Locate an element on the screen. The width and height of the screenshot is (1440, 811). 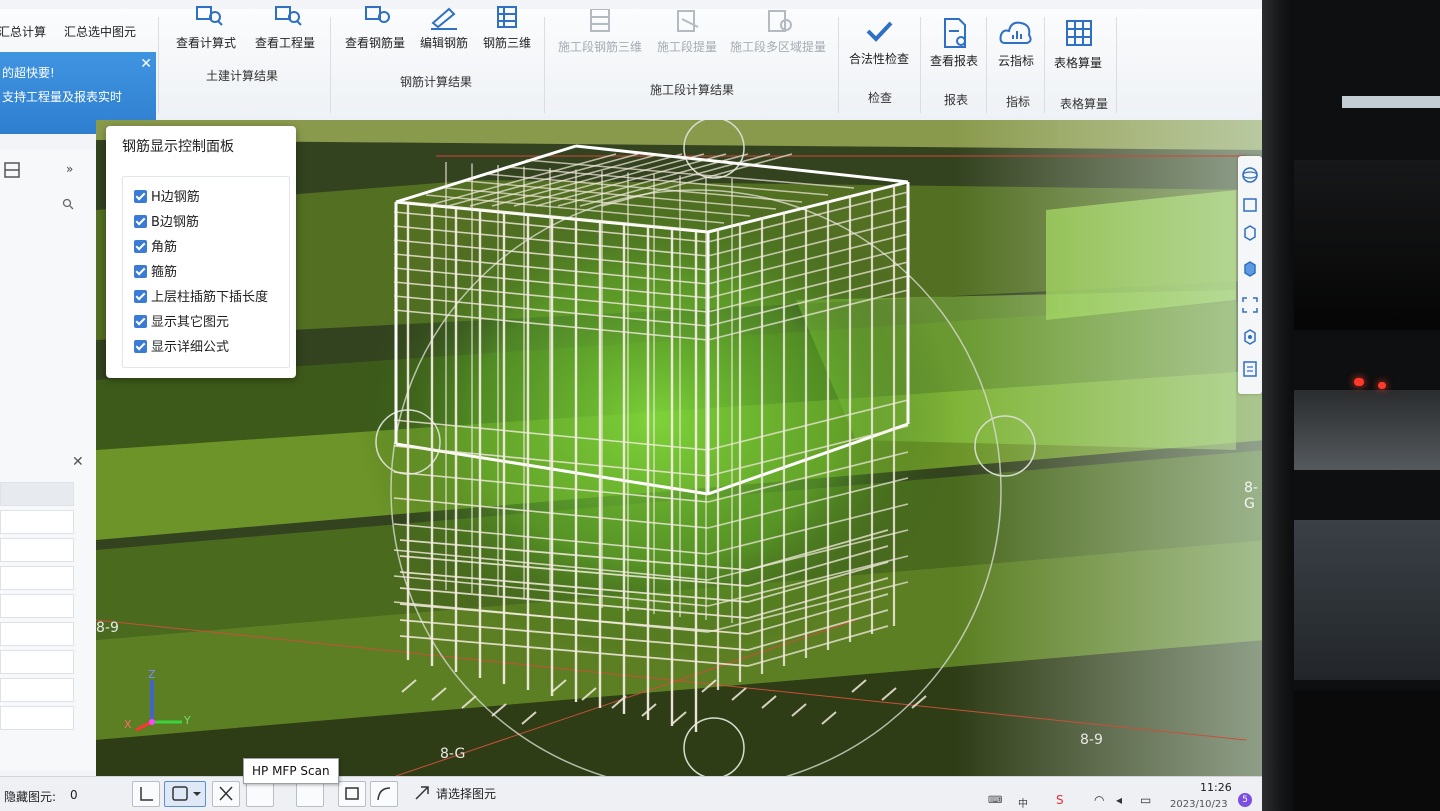
stage-group-title: 施工段计算结果 is located at coordinates (692, 90).